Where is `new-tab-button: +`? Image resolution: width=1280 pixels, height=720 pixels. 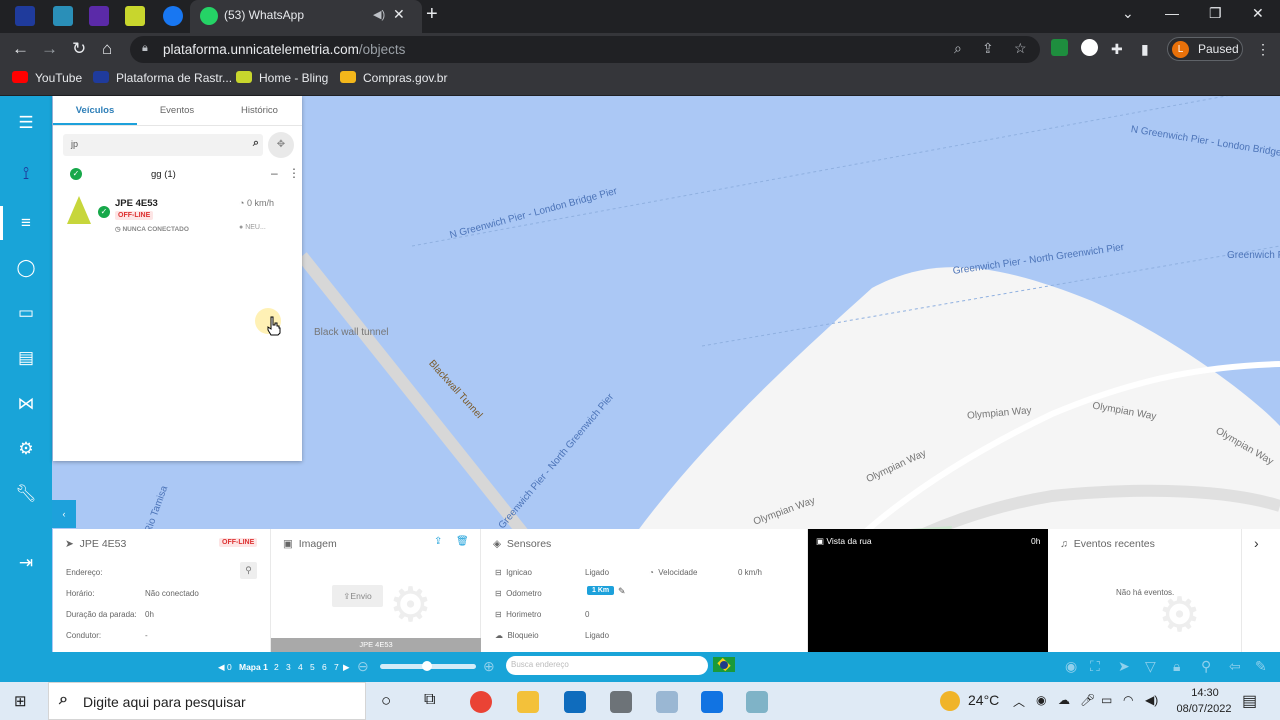 new-tab-button: + is located at coordinates (432, 14).